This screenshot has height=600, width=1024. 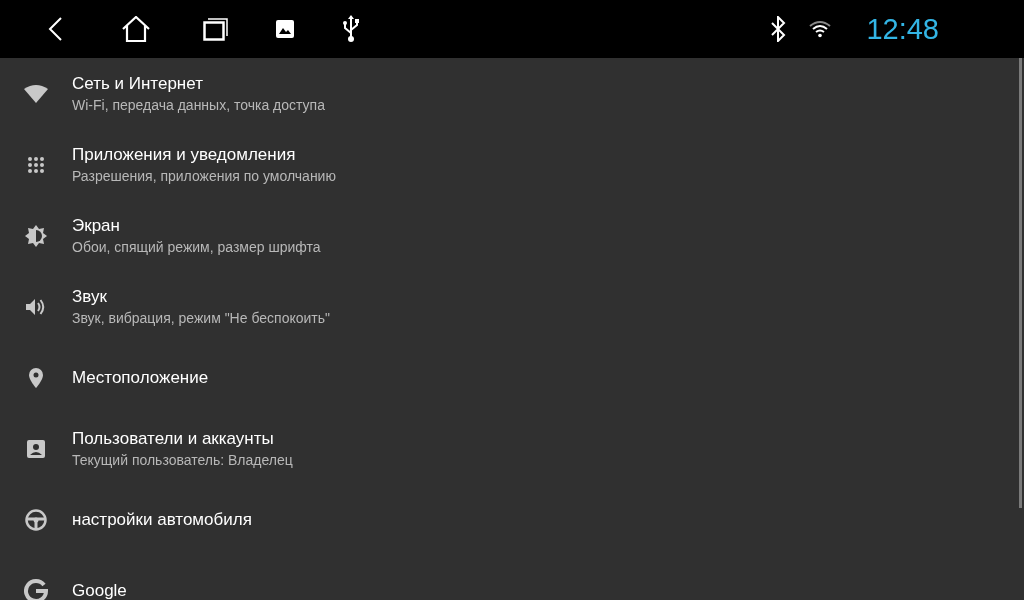 What do you see at coordinates (820, 29) in the screenshot?
I see `wifi-signal-icon` at bounding box center [820, 29].